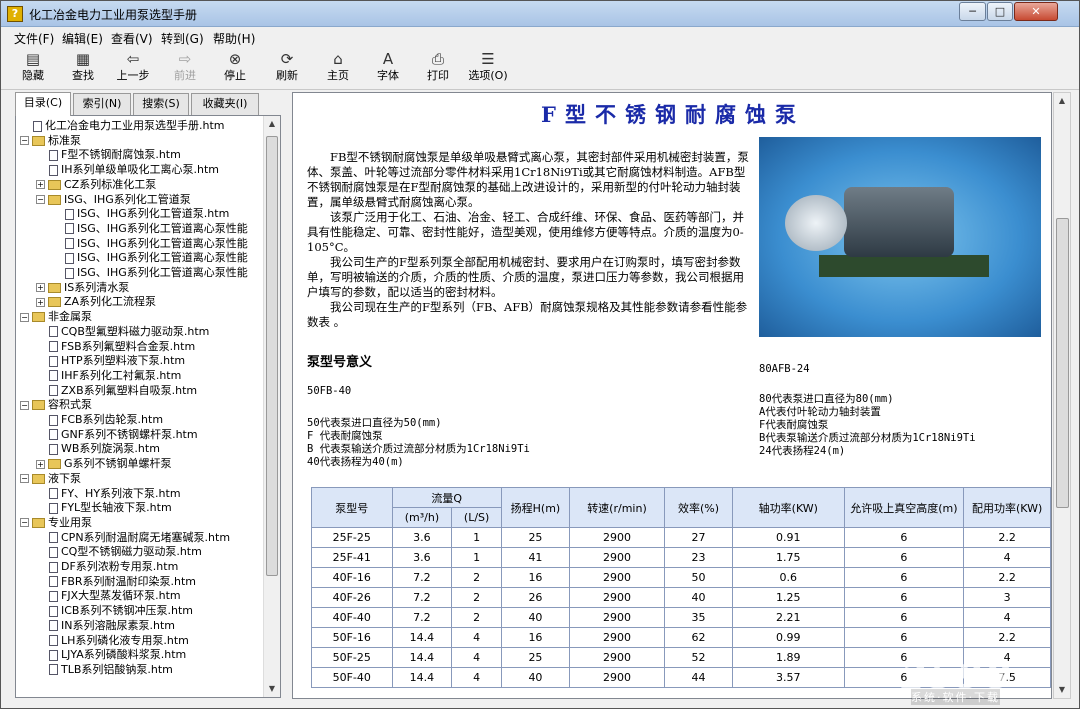 The width and height of the screenshot is (1080, 709). I want to click on table-cell: 50, so click(698, 577).